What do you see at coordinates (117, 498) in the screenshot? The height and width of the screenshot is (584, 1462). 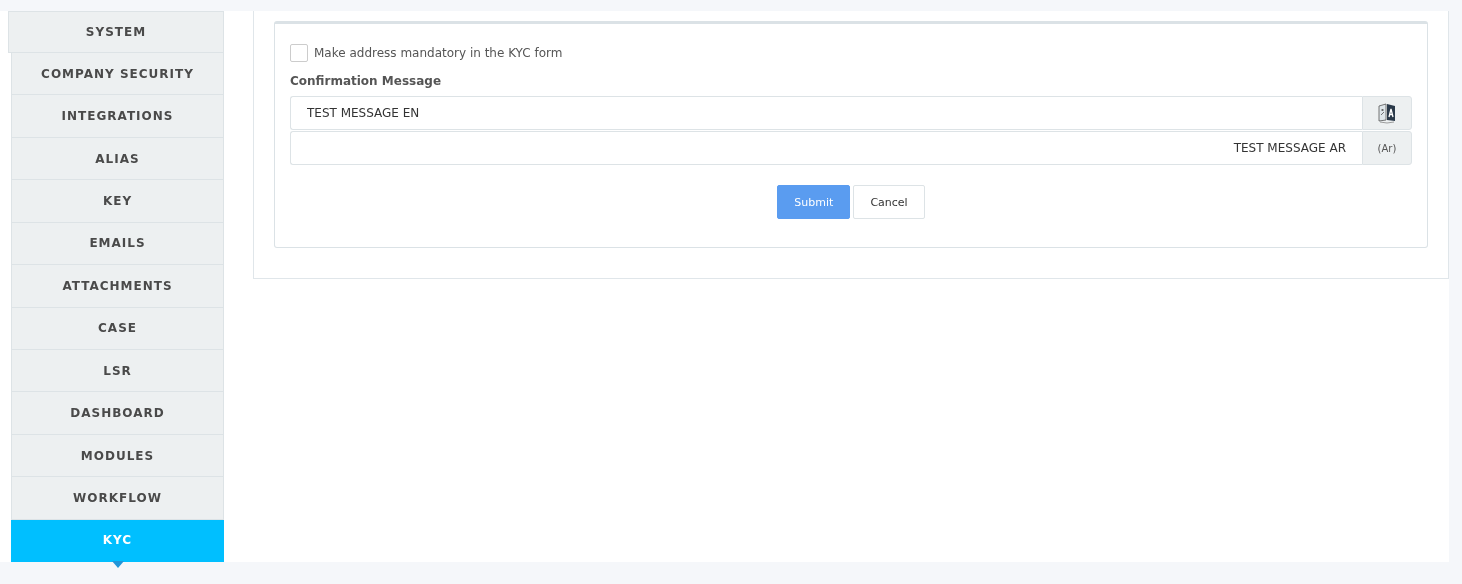 I see `sidebar-item: WORKFLOW` at bounding box center [117, 498].